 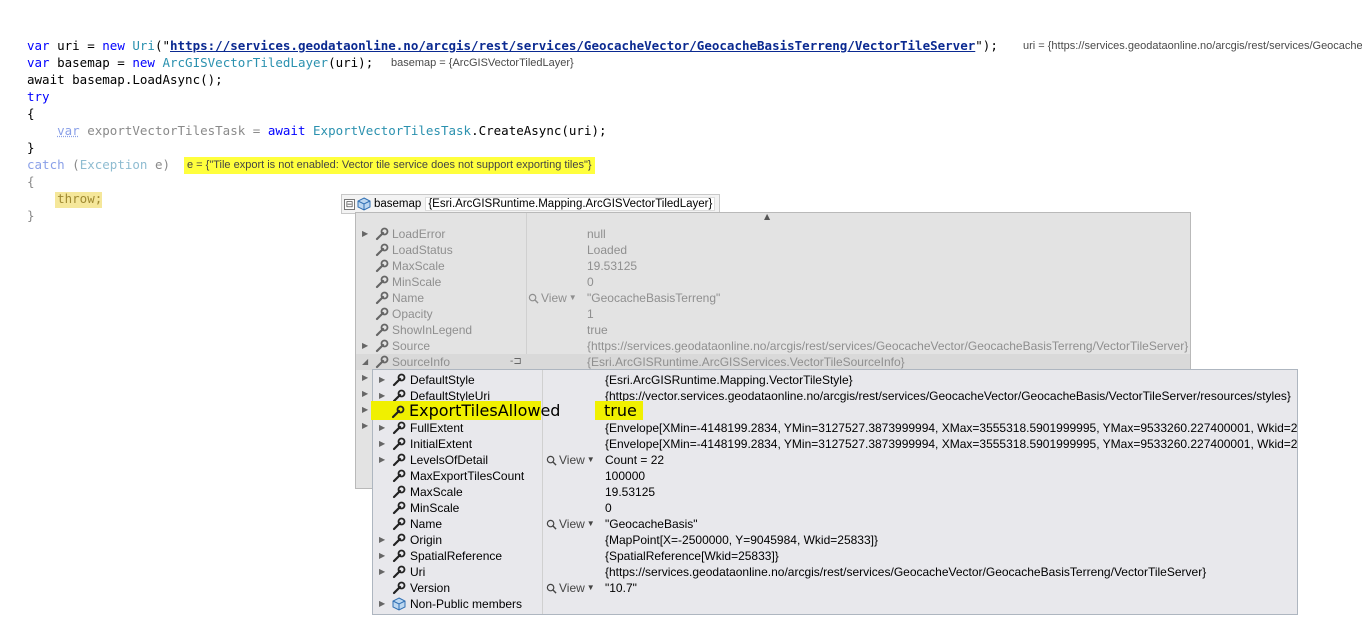 What do you see at coordinates (456, 556) in the screenshot?
I see `property-name: SpatialReference` at bounding box center [456, 556].